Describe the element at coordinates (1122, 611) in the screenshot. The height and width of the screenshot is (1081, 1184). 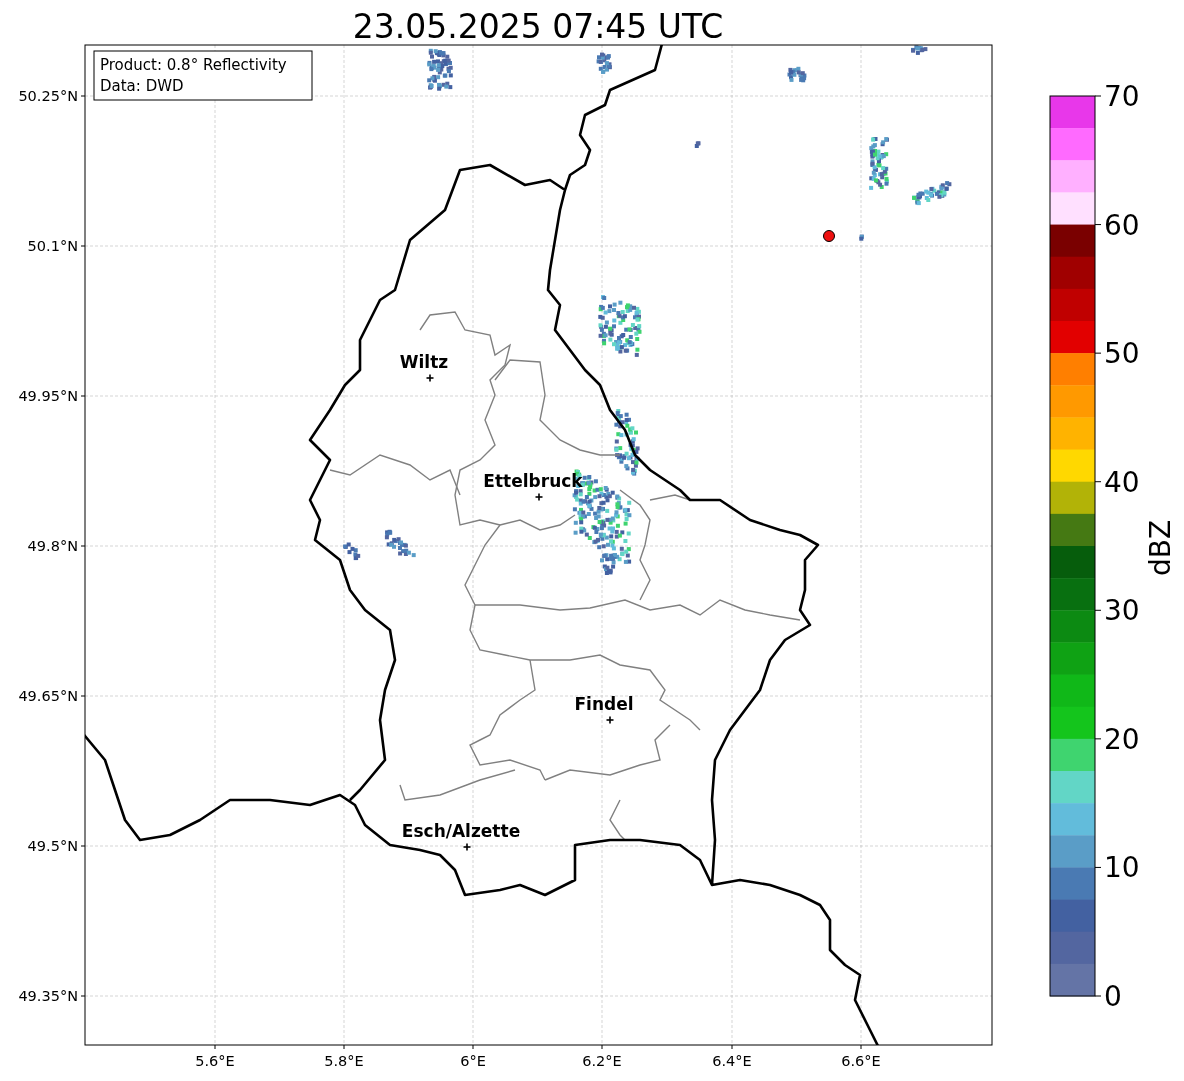
I see `colorbar-tick-label: 30` at that location.